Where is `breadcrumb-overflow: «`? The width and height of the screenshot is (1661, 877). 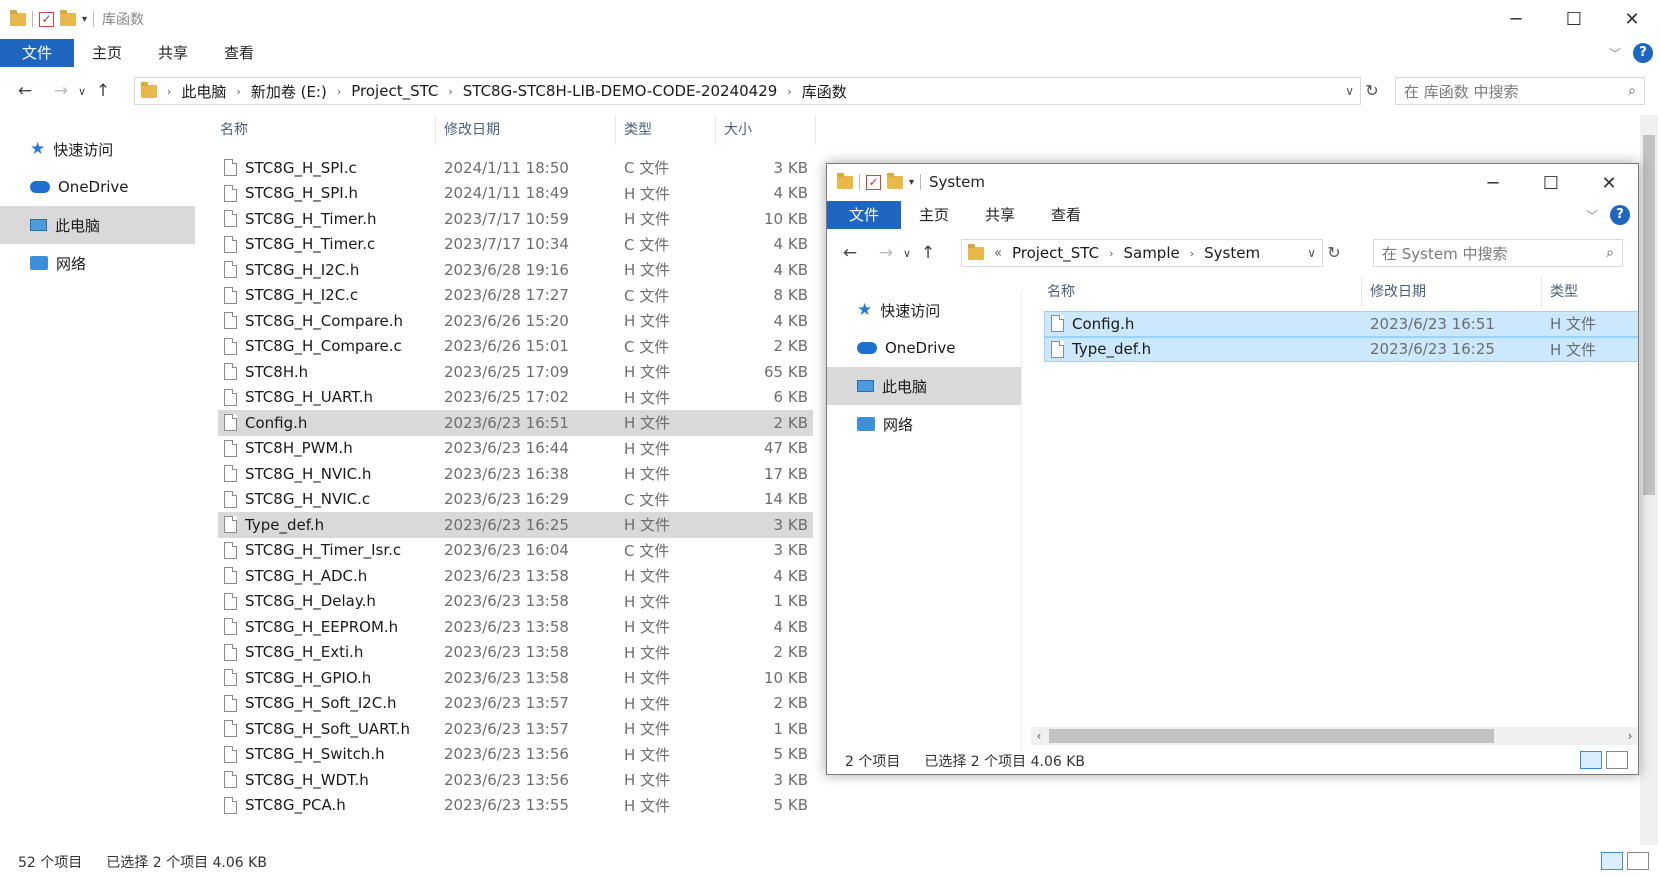 breadcrumb-overflow: « is located at coordinates (998, 253).